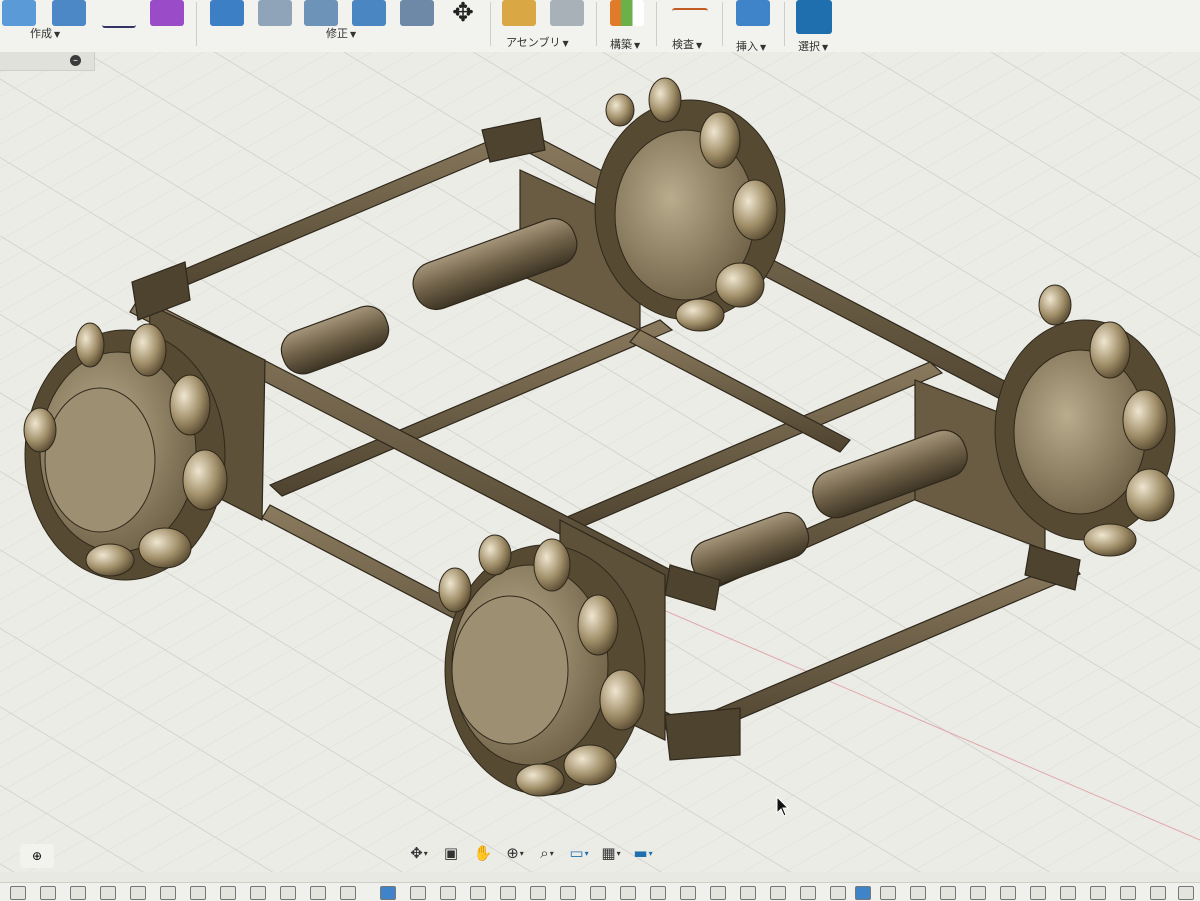 Image resolution: width=1200 pixels, height=901 pixels. I want to click on fit-icon: ⌕ ▾, so click(547, 853).